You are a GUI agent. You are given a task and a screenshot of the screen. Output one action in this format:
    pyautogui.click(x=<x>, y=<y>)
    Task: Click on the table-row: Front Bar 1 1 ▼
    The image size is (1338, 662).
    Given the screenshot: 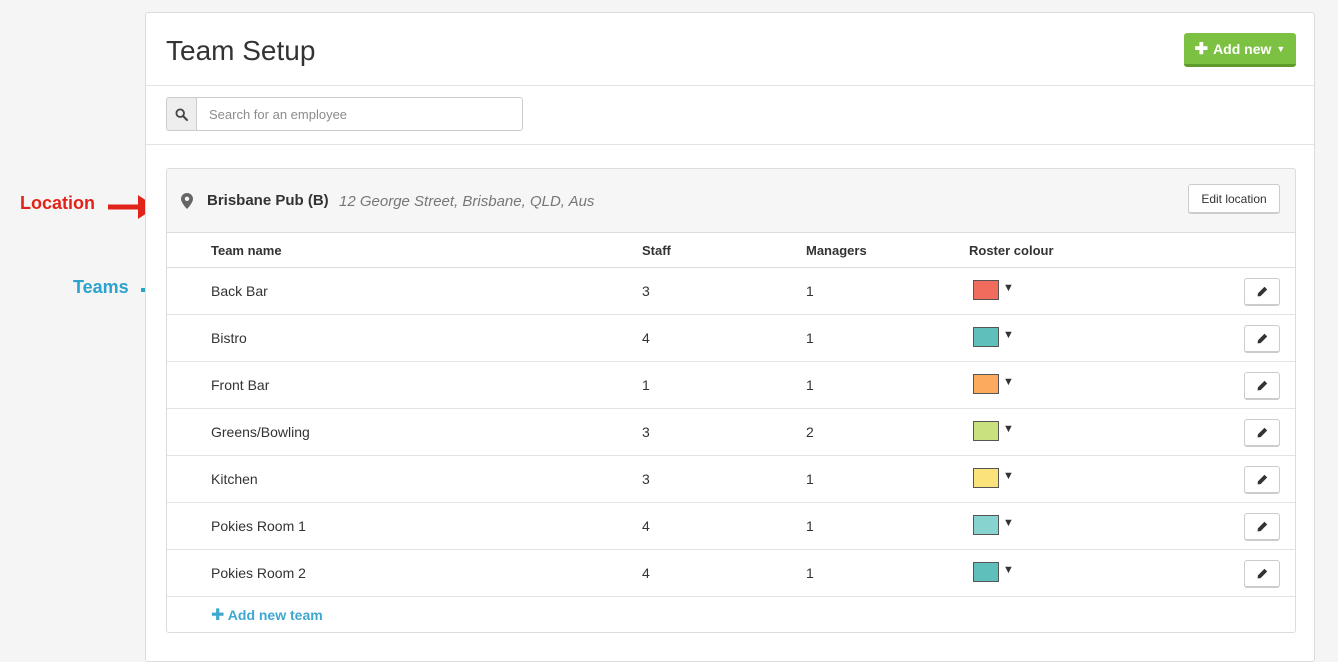 What is the action you would take?
    pyautogui.click(x=731, y=385)
    